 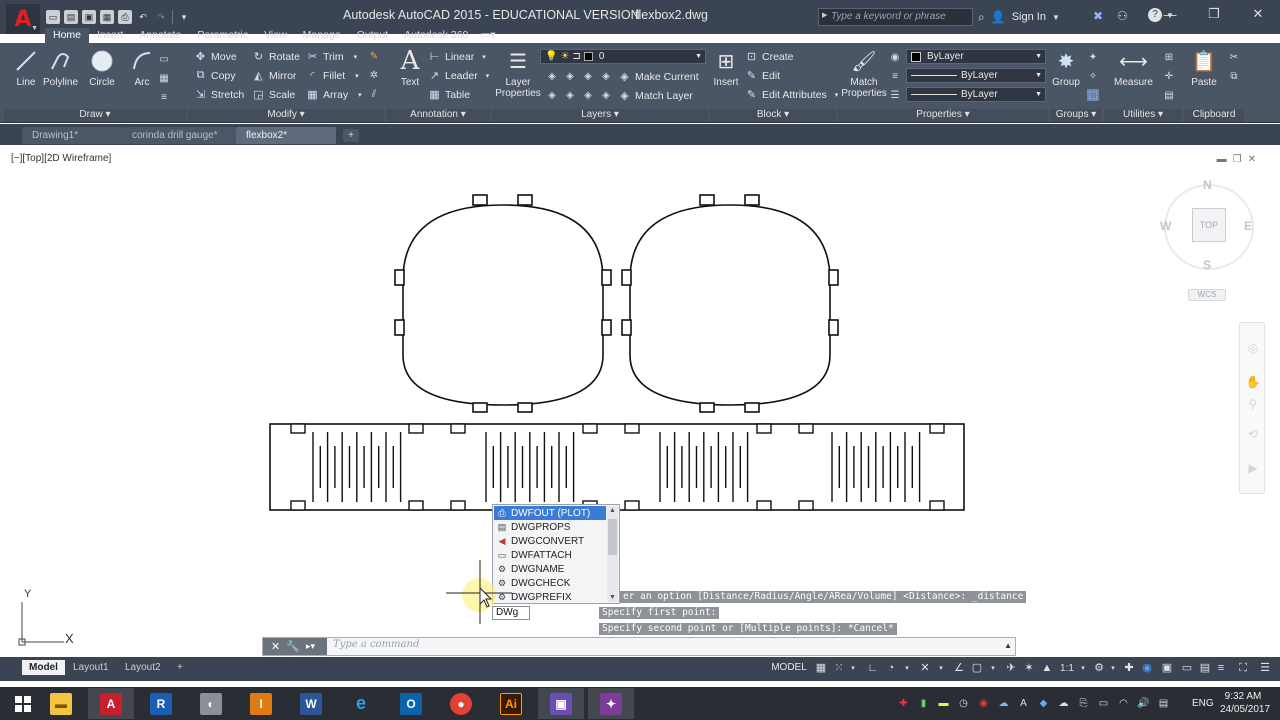 What do you see at coordinates (864, 73) in the screenshot?
I see `match-properties-button: 🖌 Match Properties` at bounding box center [864, 73].